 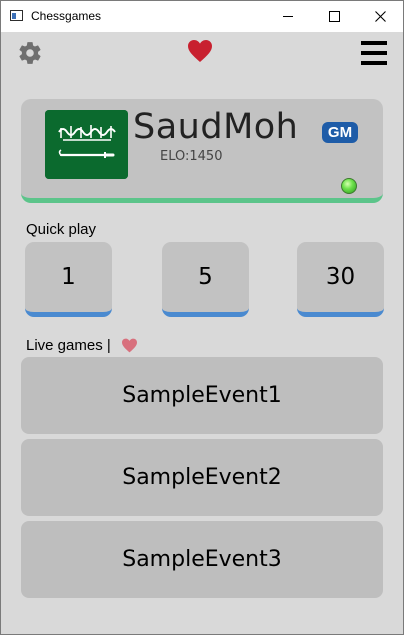 What do you see at coordinates (16, 15) in the screenshot?
I see `app-window-icon` at bounding box center [16, 15].